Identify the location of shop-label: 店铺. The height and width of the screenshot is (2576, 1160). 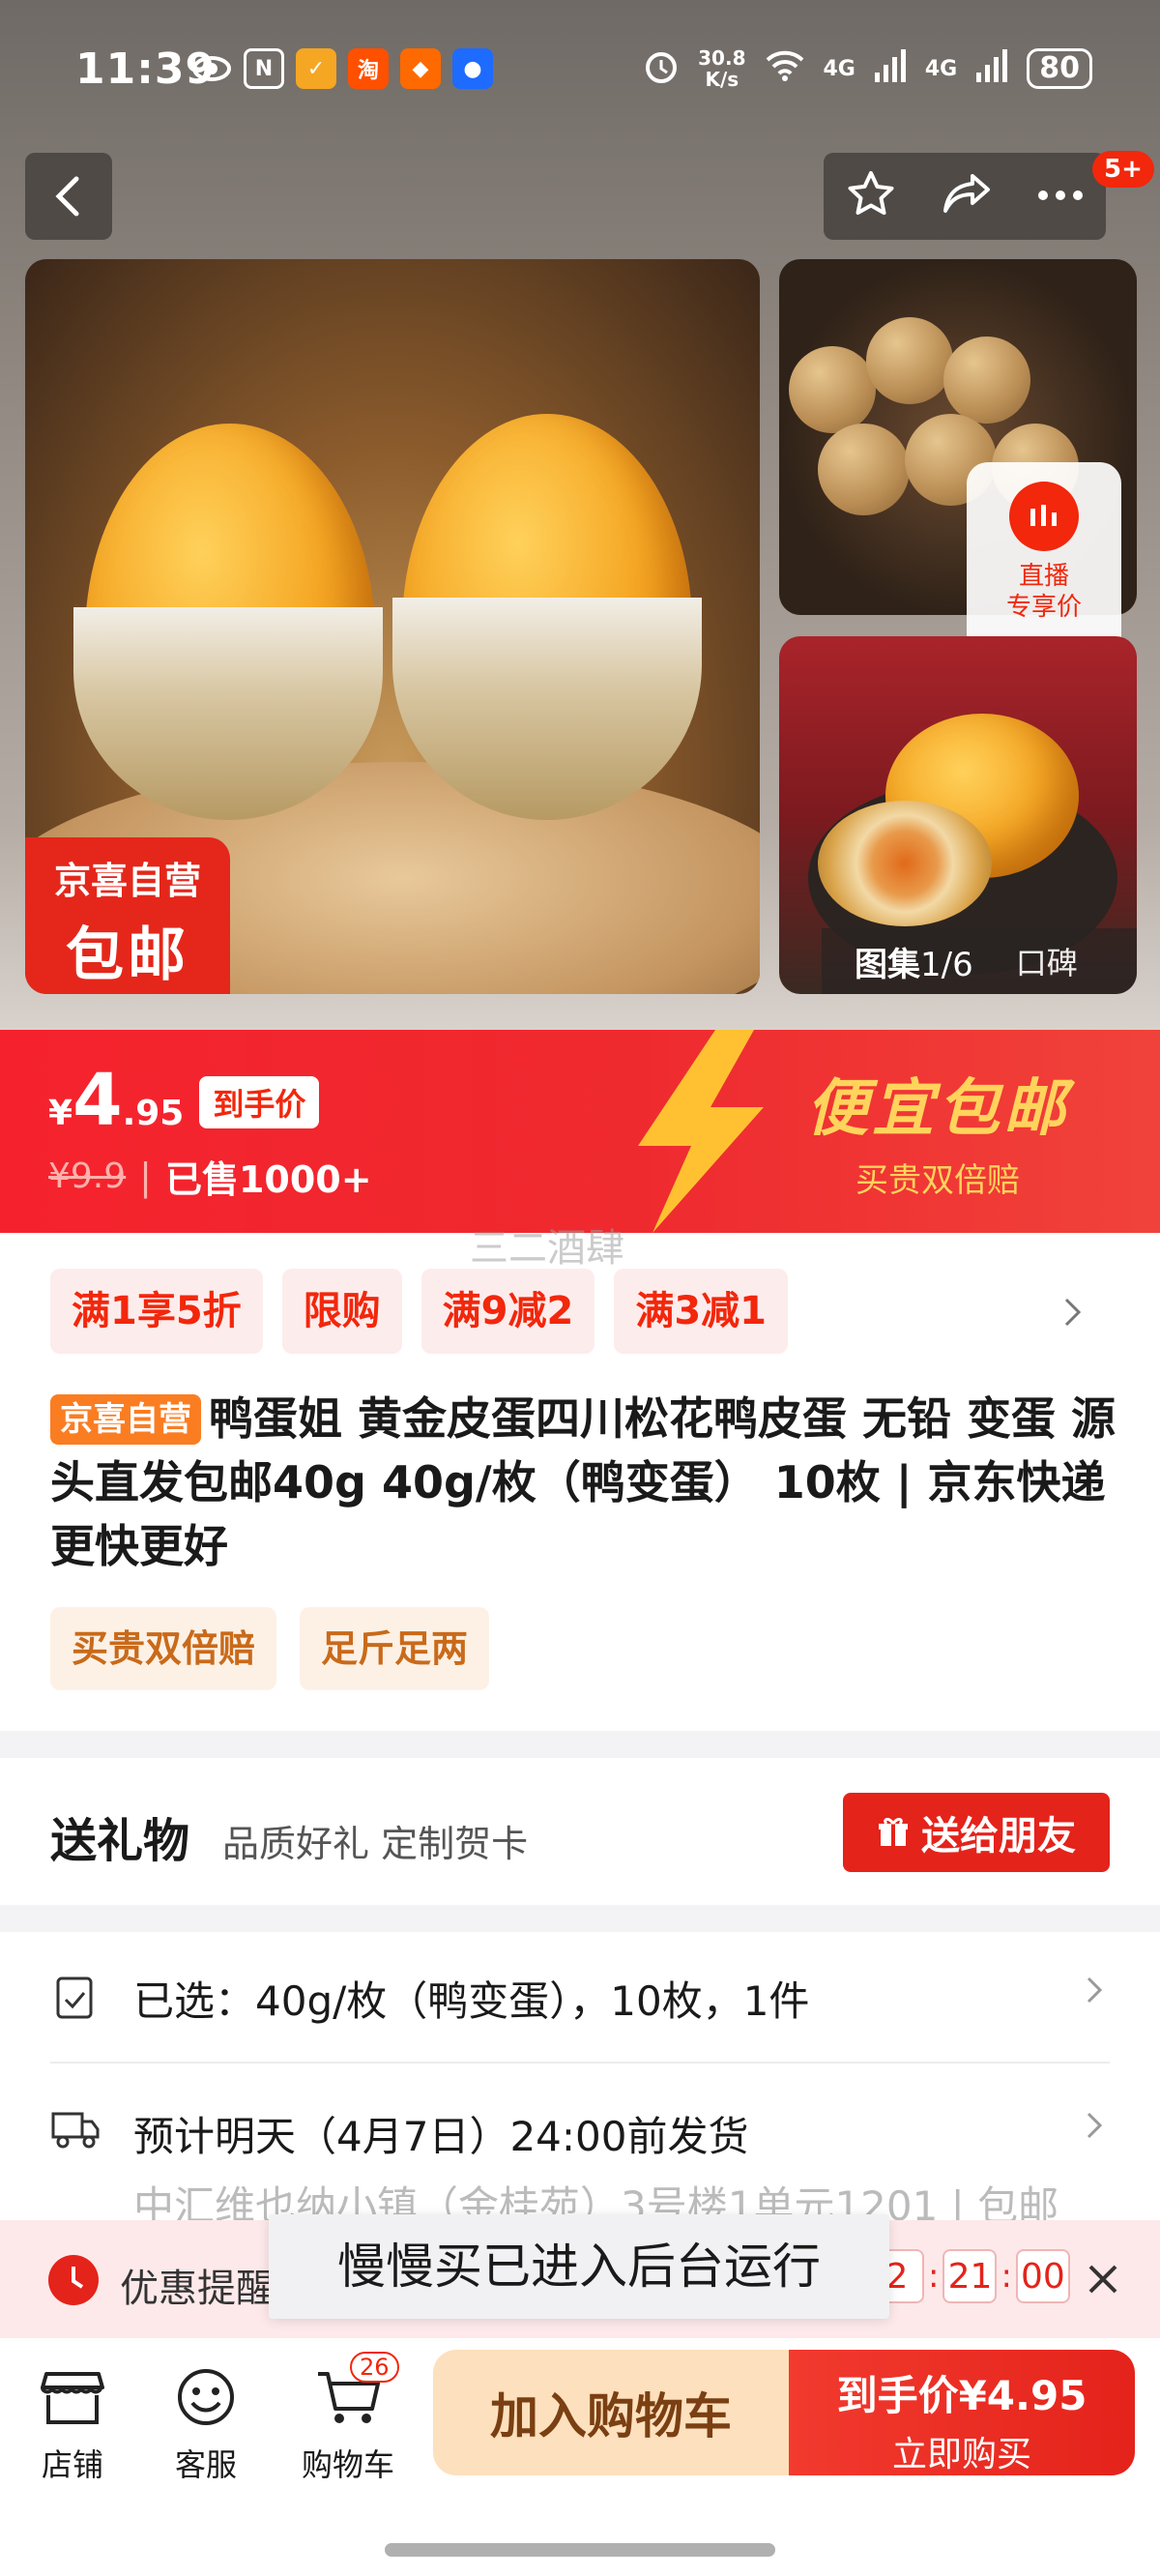
(72, 2464).